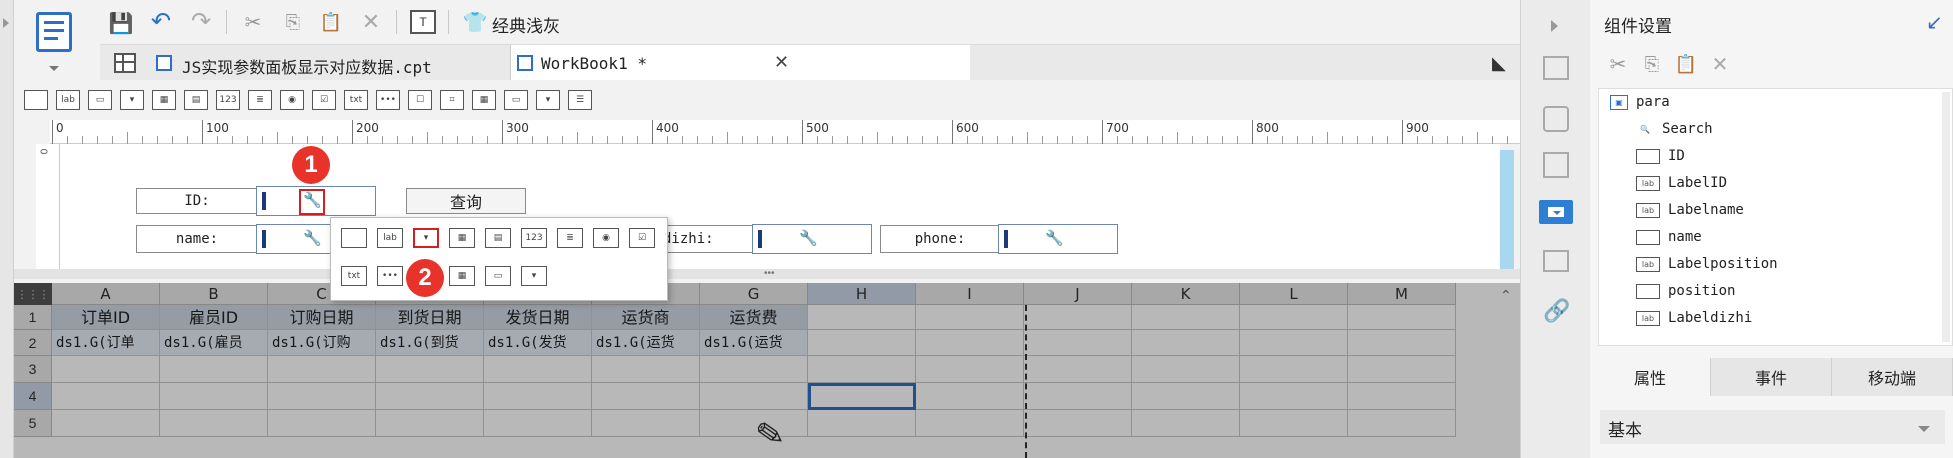 The width and height of the screenshot is (1953, 458). I want to click on palette-combo-icon: ▾, so click(132, 100).